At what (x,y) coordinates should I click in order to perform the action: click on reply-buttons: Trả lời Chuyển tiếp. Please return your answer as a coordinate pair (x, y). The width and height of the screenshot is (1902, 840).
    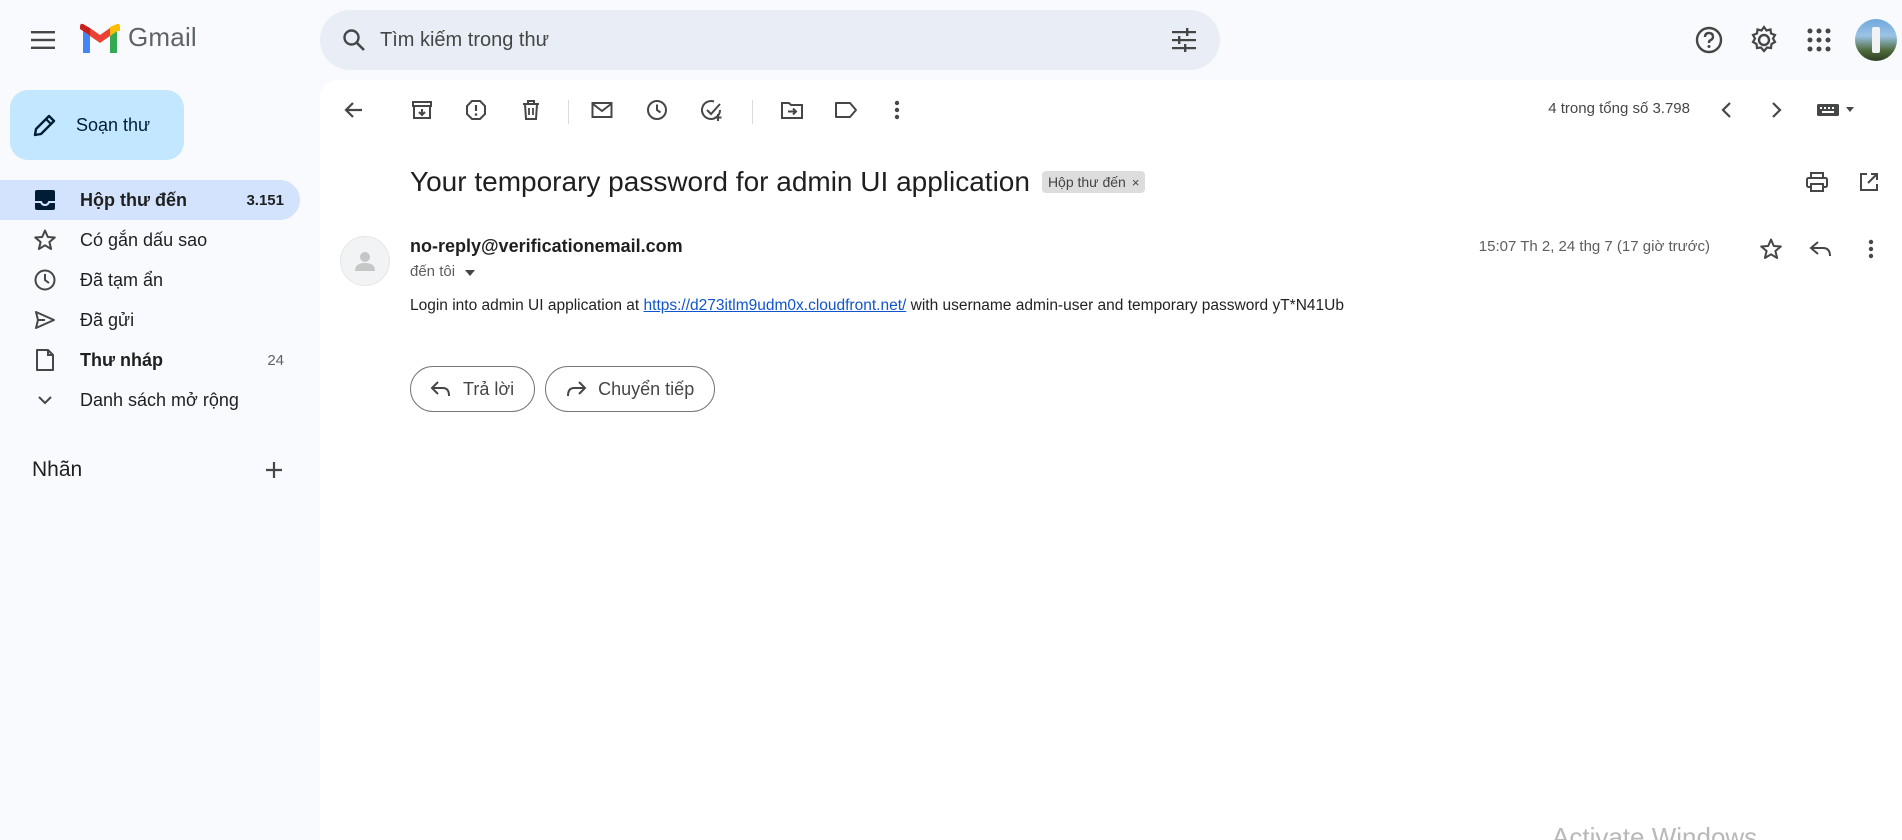
    Looking at the image, I should click on (563, 389).